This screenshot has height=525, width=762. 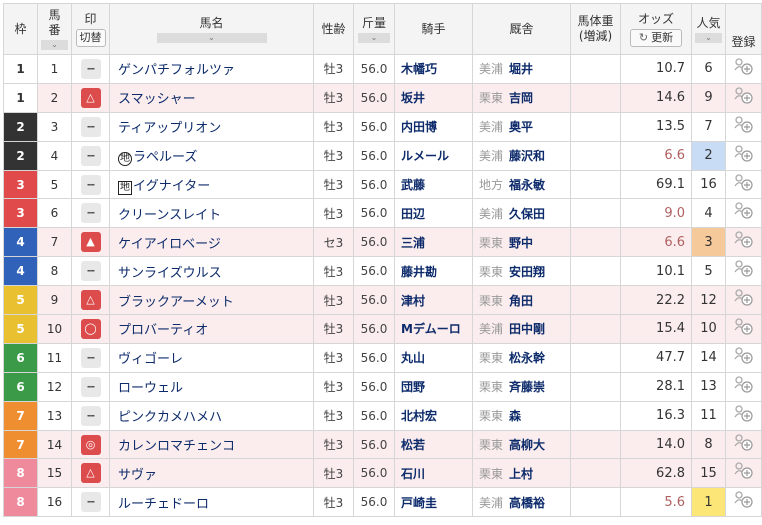 I want to click on jockey-link: 戸崎圭, so click(x=433, y=502).